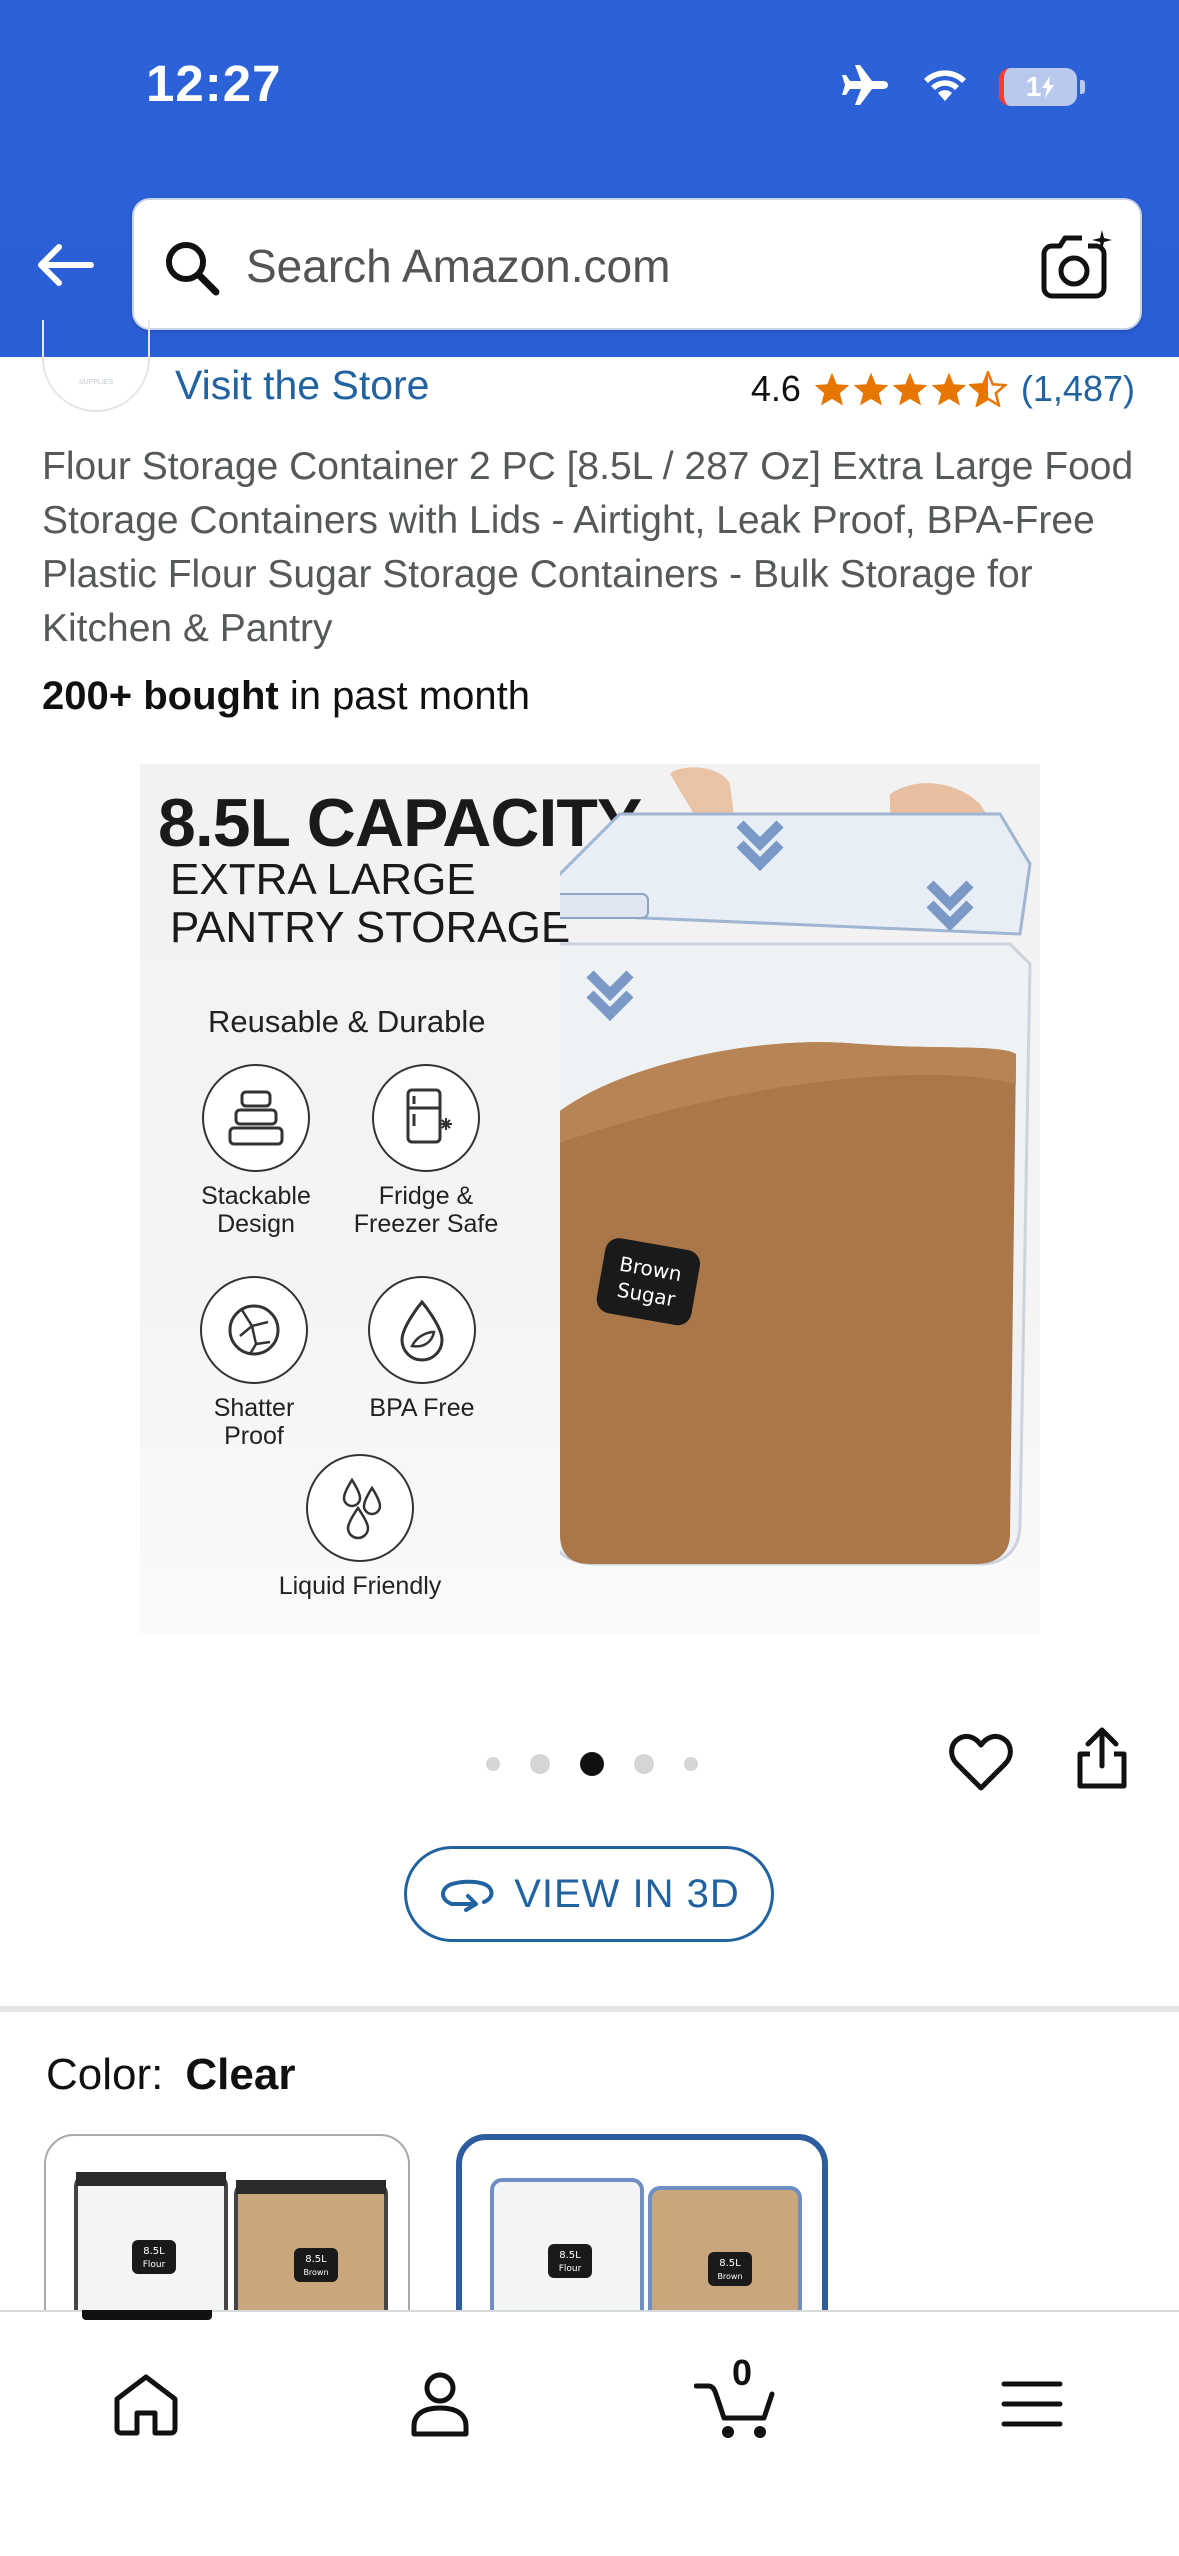  I want to click on feature-label: Fridge &, so click(426, 1196).